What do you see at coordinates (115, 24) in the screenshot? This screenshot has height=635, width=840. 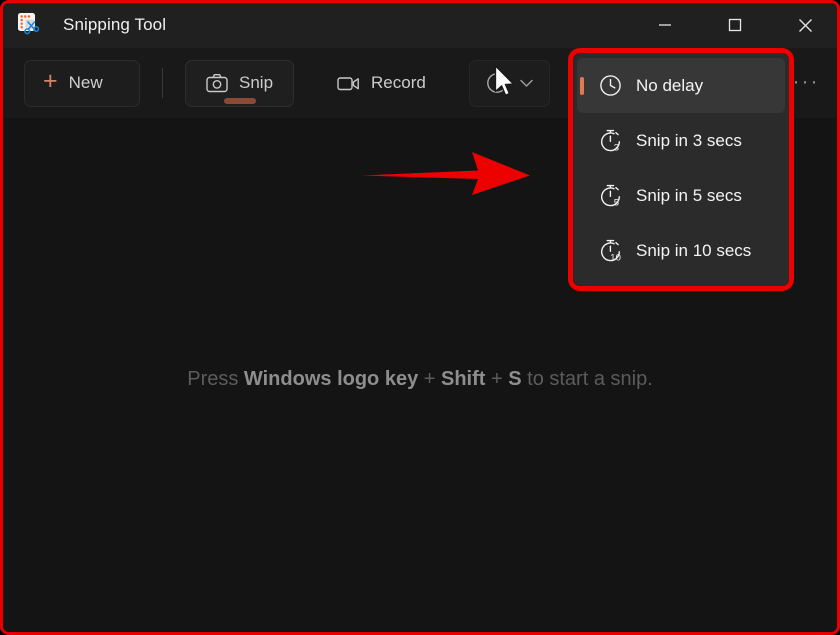 I see `window-title: Snipping Tool` at bounding box center [115, 24].